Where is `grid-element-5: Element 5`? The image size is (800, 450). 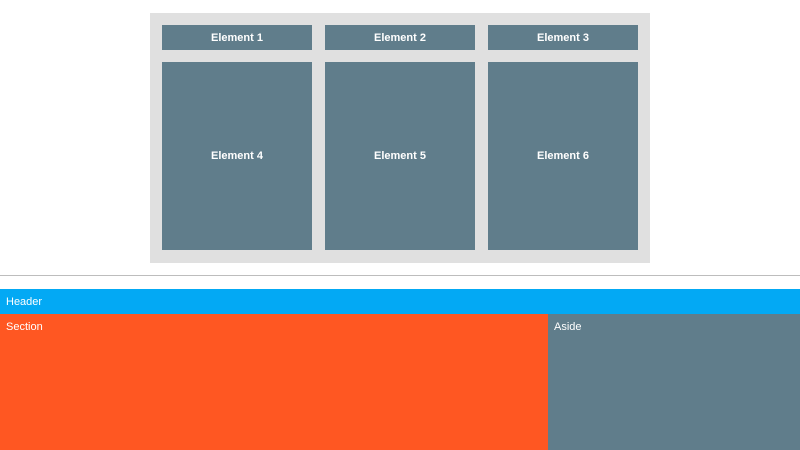
grid-element-5: Element 5 is located at coordinates (400, 156).